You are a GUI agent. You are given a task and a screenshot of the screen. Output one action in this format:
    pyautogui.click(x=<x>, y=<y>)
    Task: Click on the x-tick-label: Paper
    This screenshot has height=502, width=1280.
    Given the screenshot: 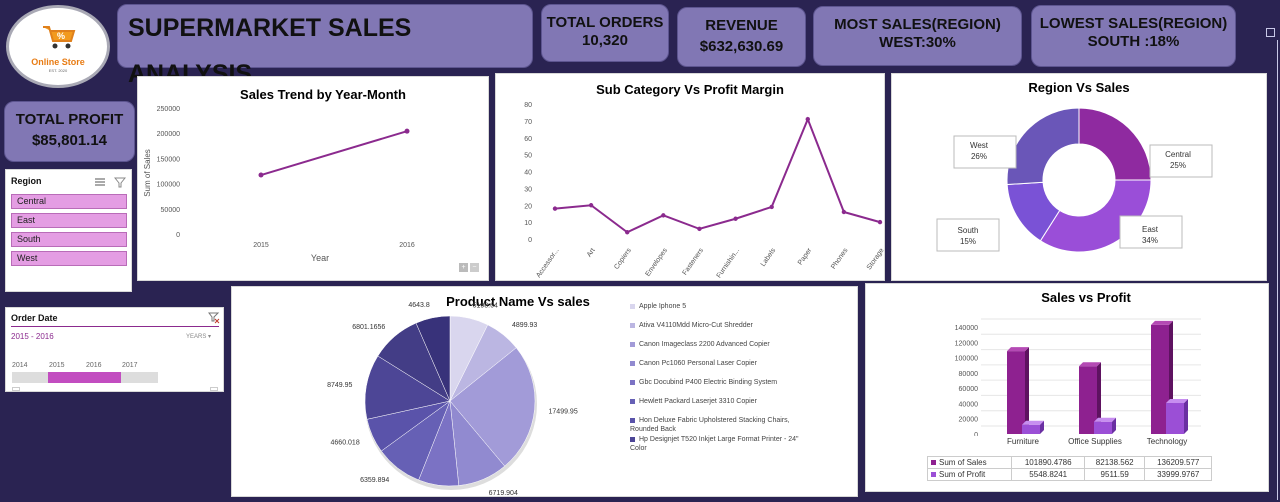 What is the action you would take?
    pyautogui.click(x=805, y=257)
    